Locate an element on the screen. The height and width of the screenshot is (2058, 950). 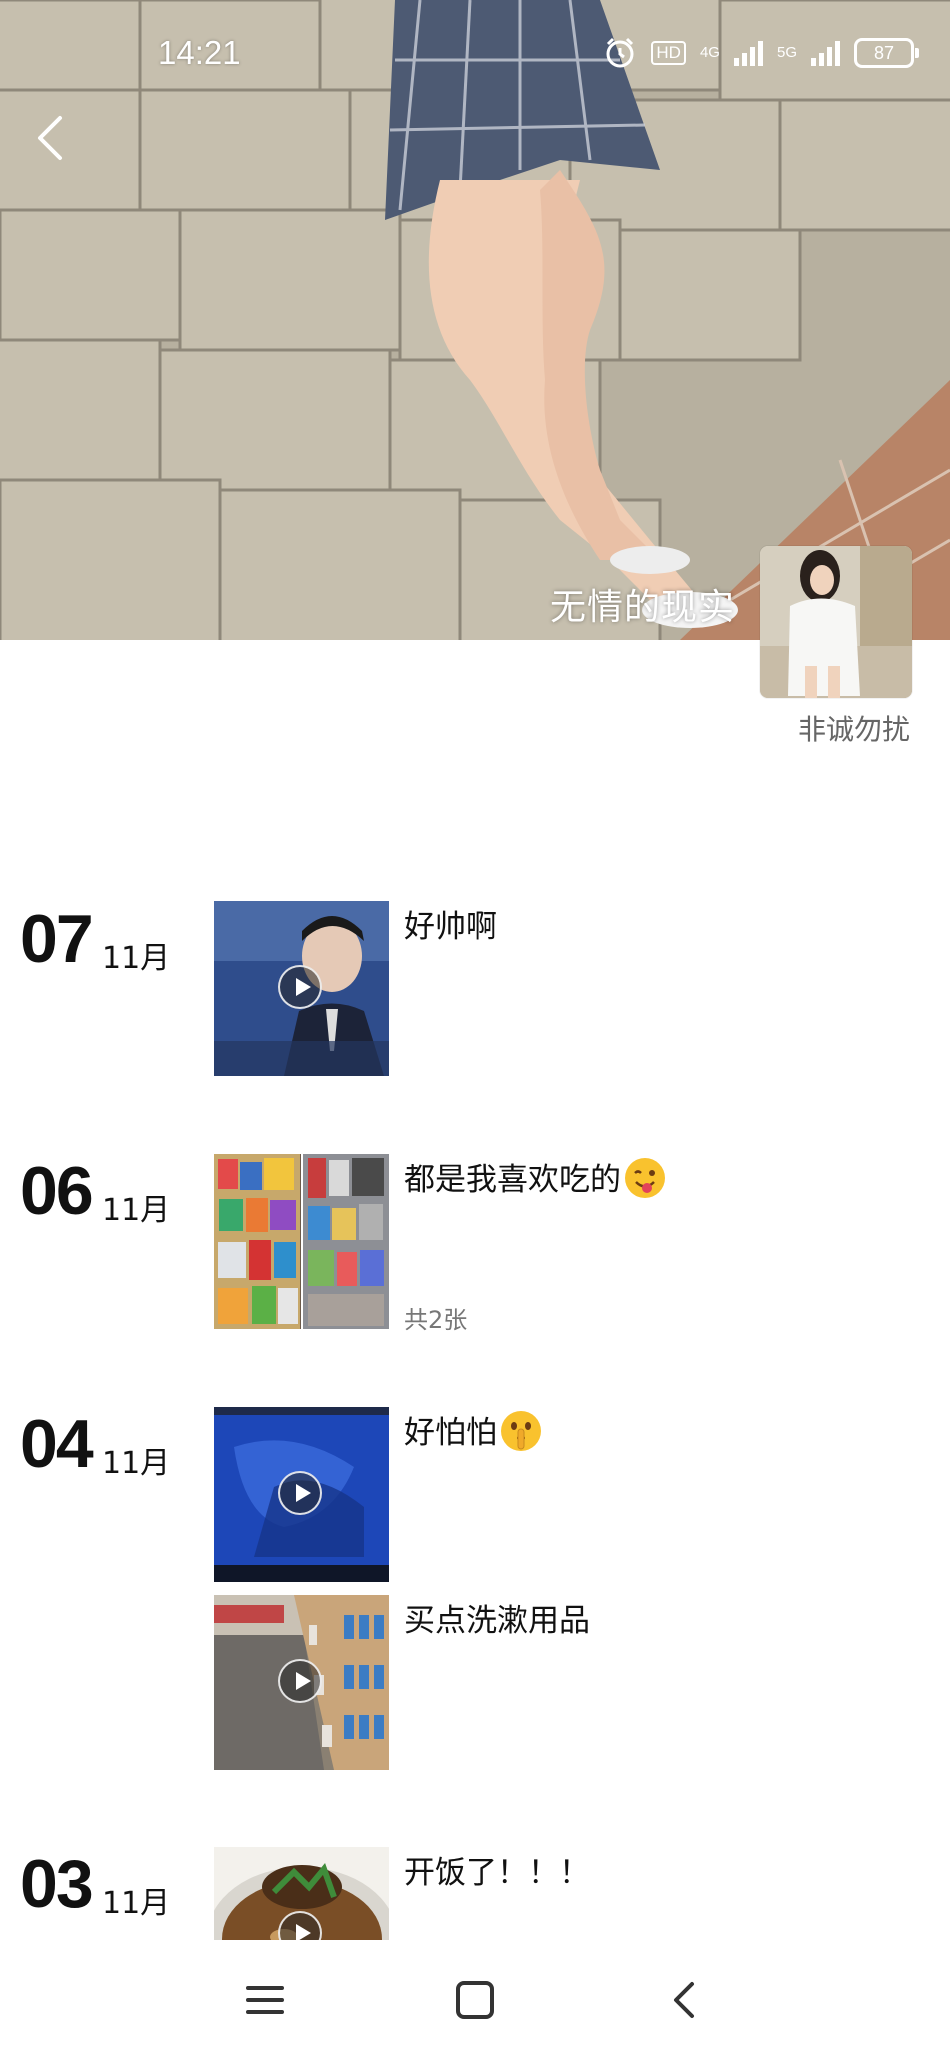
battery-level: 87 is located at coordinates (884, 53).